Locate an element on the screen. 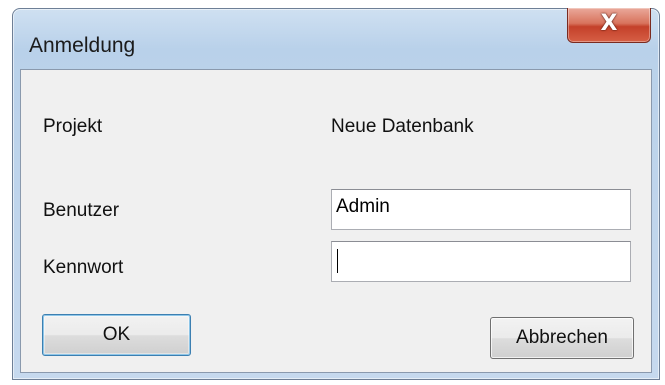 This screenshot has height=385, width=665. project-label: Projekt is located at coordinates (73, 126).